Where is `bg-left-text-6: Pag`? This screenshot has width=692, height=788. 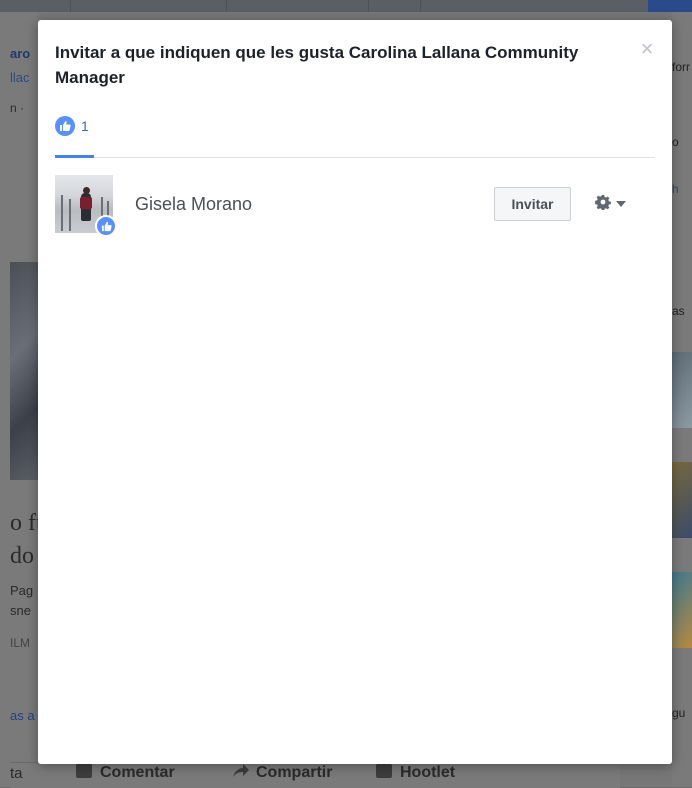
bg-left-text-6: Pag is located at coordinates (22, 590).